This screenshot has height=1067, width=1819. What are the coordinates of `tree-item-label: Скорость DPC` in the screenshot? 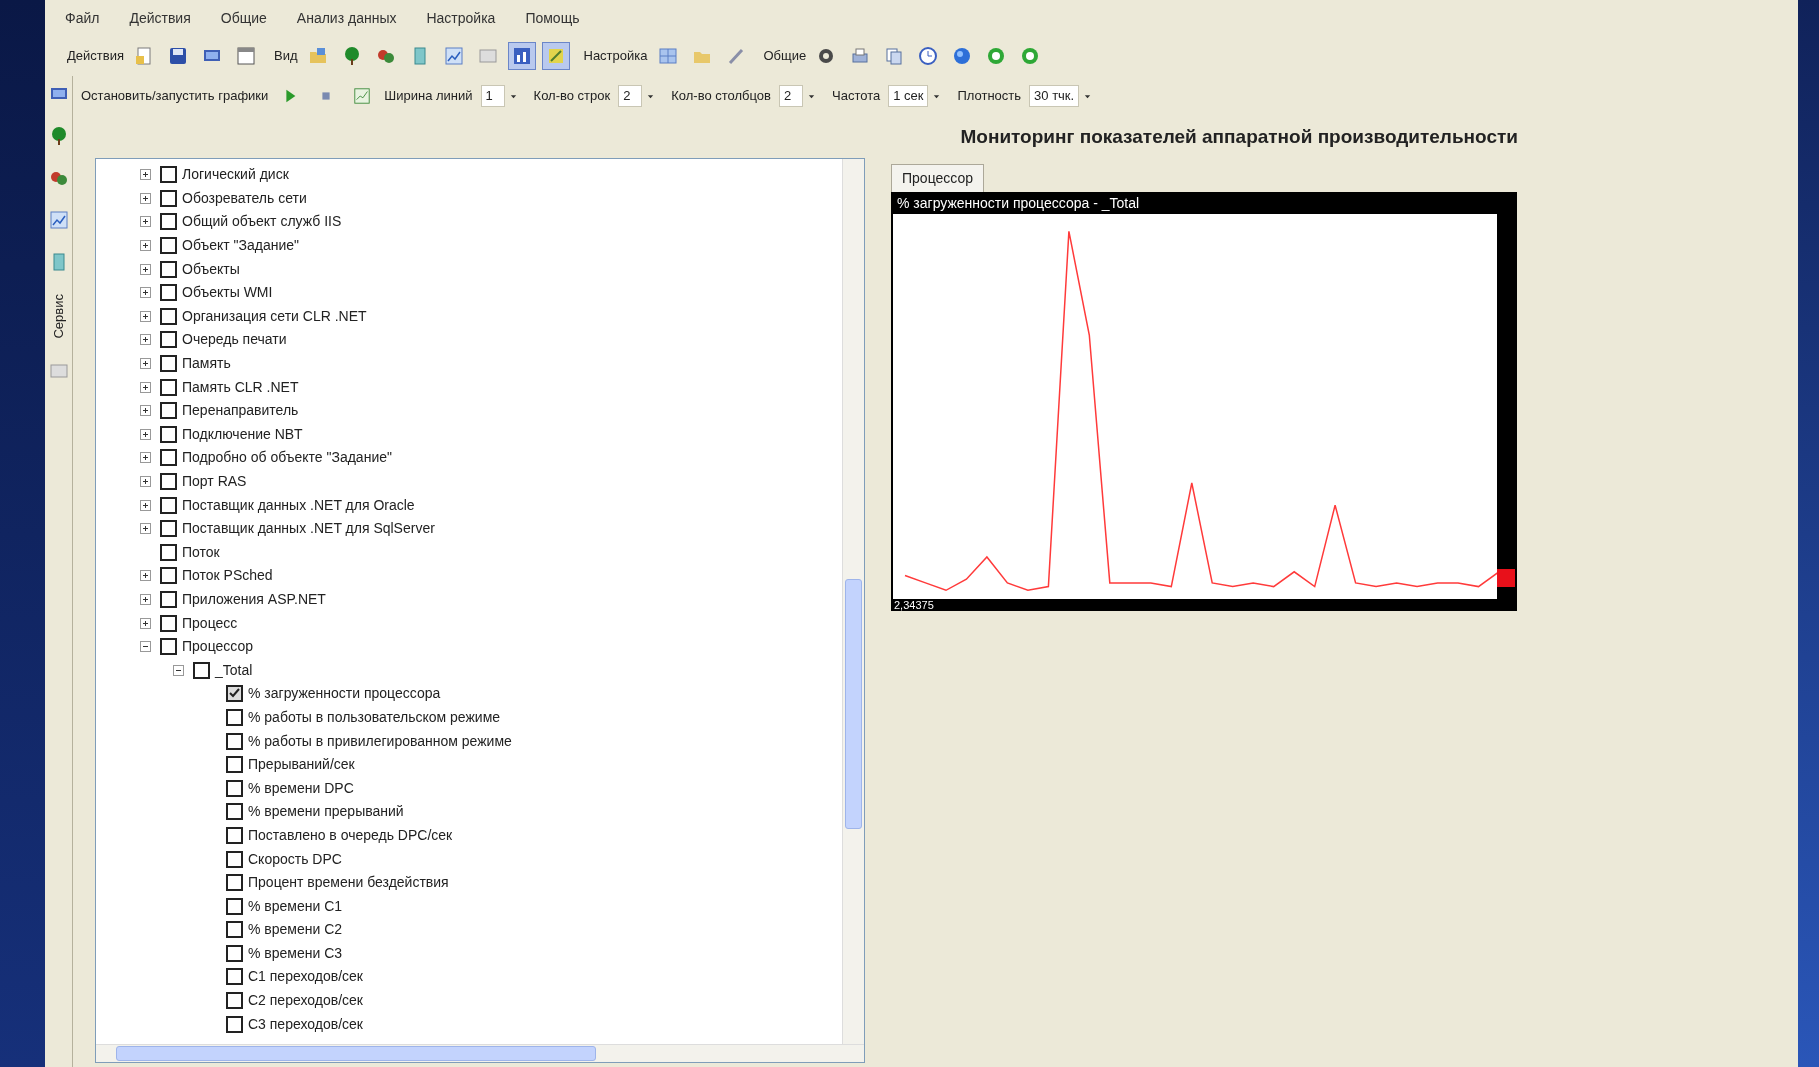 It's located at (295, 859).